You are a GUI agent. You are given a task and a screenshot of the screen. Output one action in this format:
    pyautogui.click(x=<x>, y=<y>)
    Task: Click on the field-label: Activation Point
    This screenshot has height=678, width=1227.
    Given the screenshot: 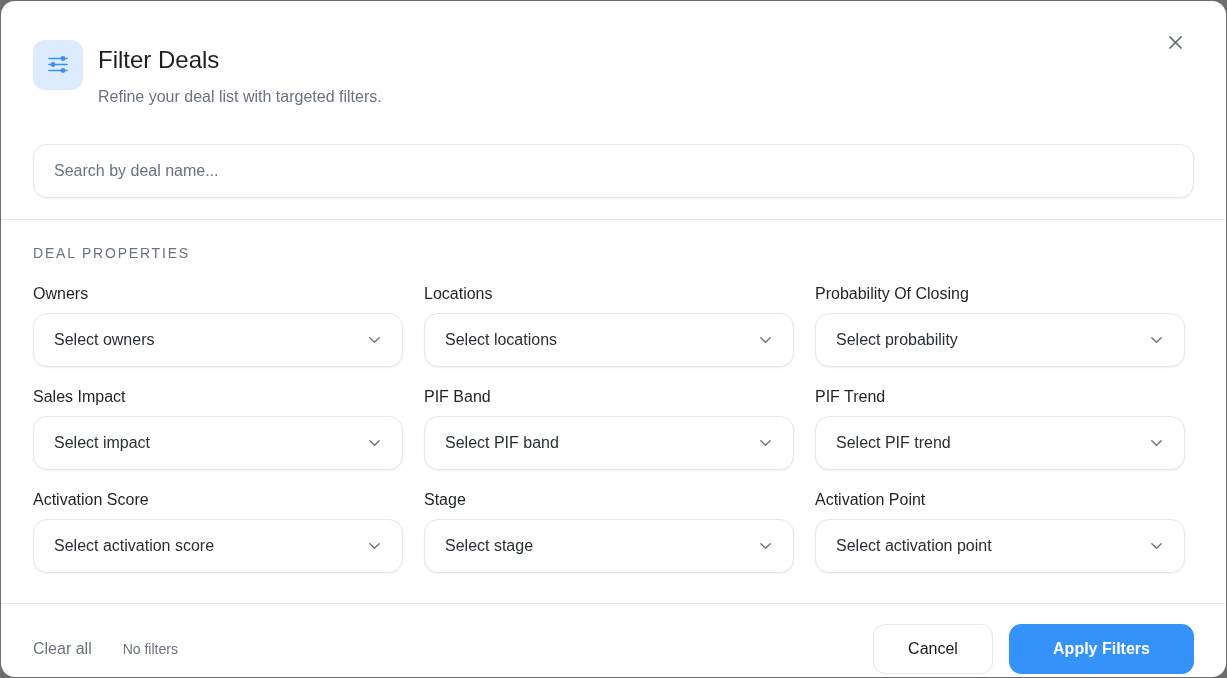 What is the action you would take?
    pyautogui.click(x=871, y=500)
    